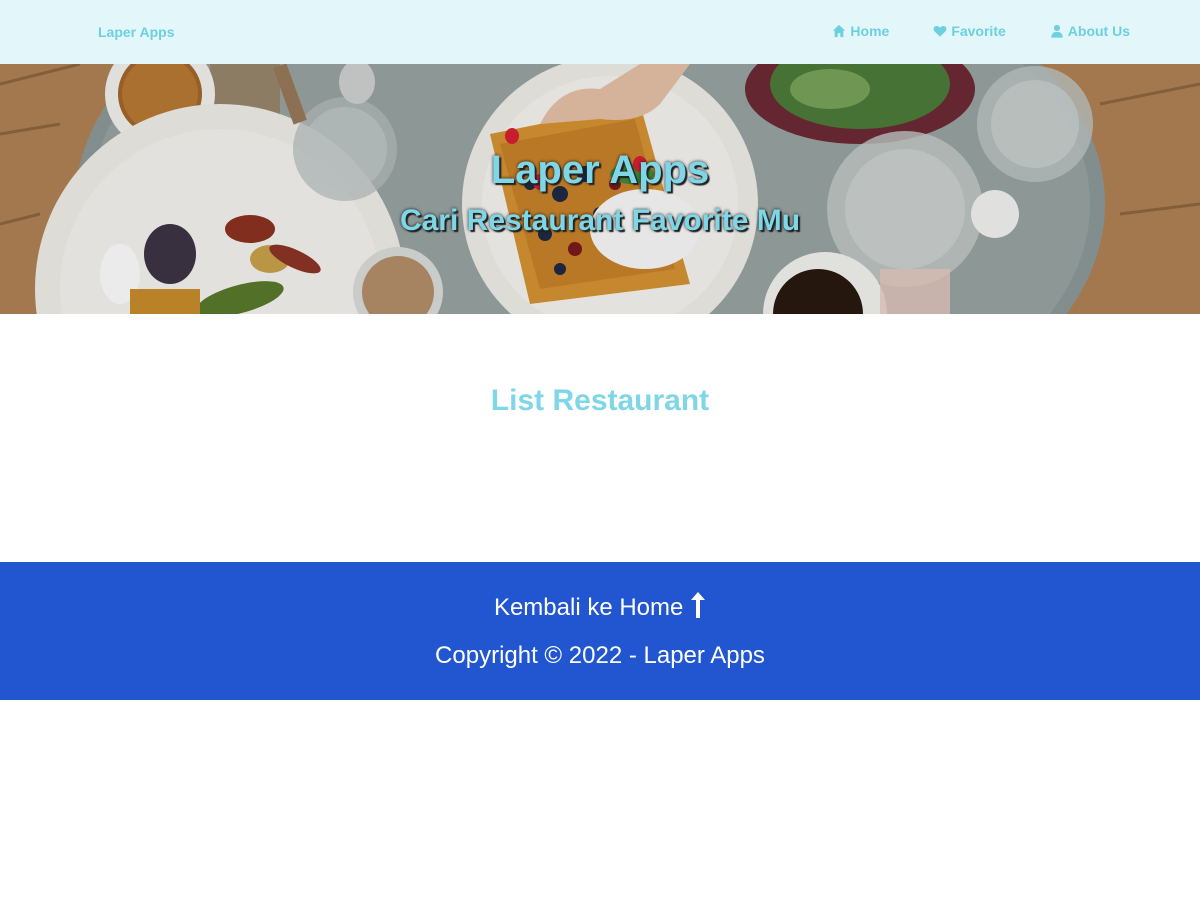  What do you see at coordinates (600, 655) in the screenshot?
I see `copyright-text: Copyright © 2022 - Laper Apps` at bounding box center [600, 655].